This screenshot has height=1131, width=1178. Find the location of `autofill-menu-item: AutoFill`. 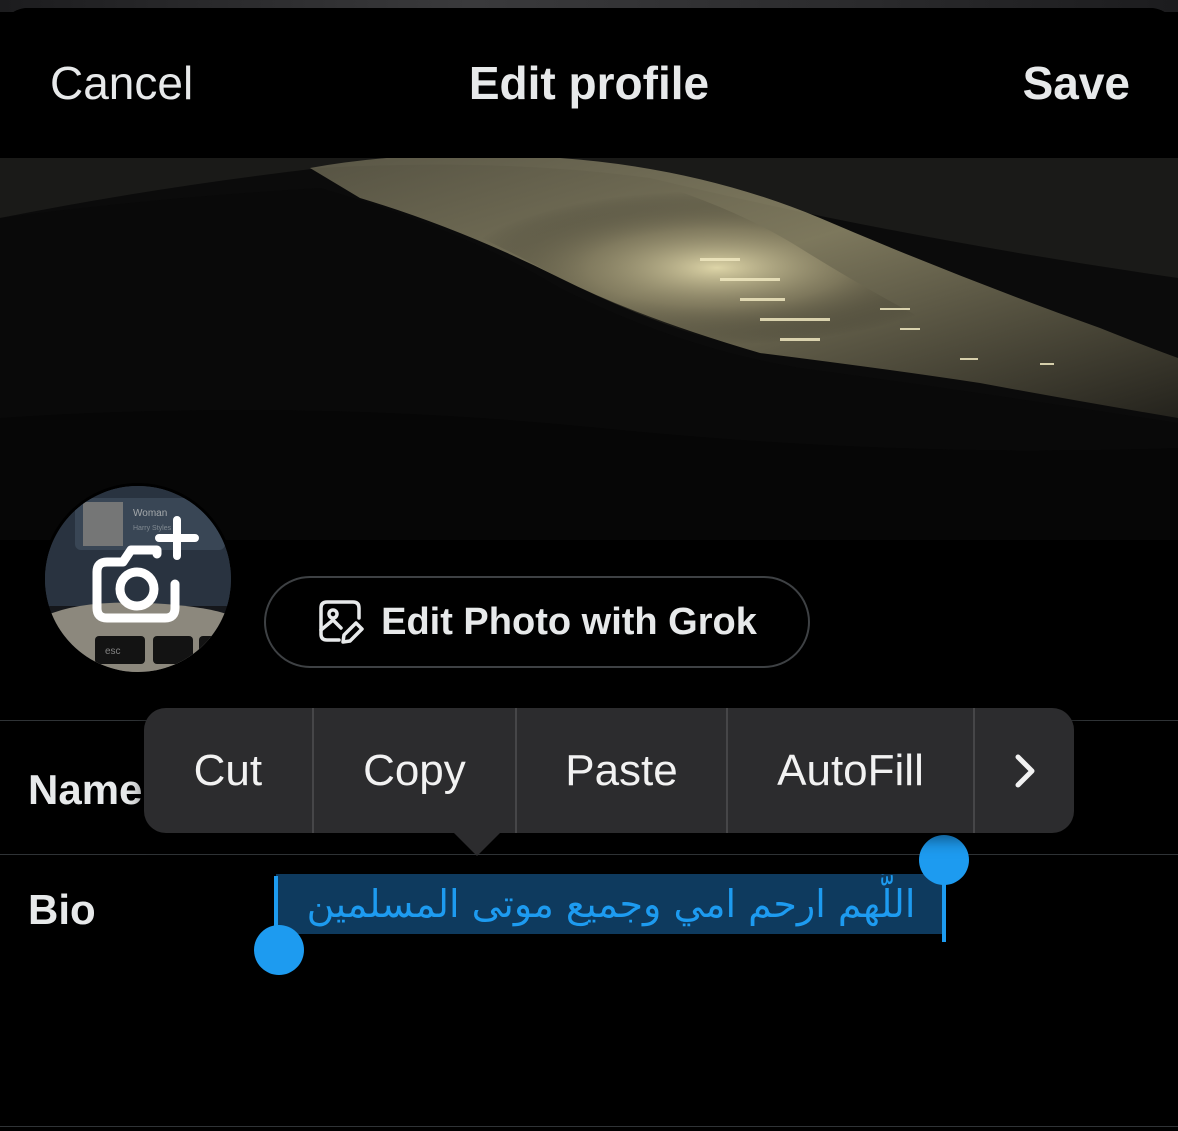

autofill-menu-item: AutoFill is located at coordinates (850, 770).